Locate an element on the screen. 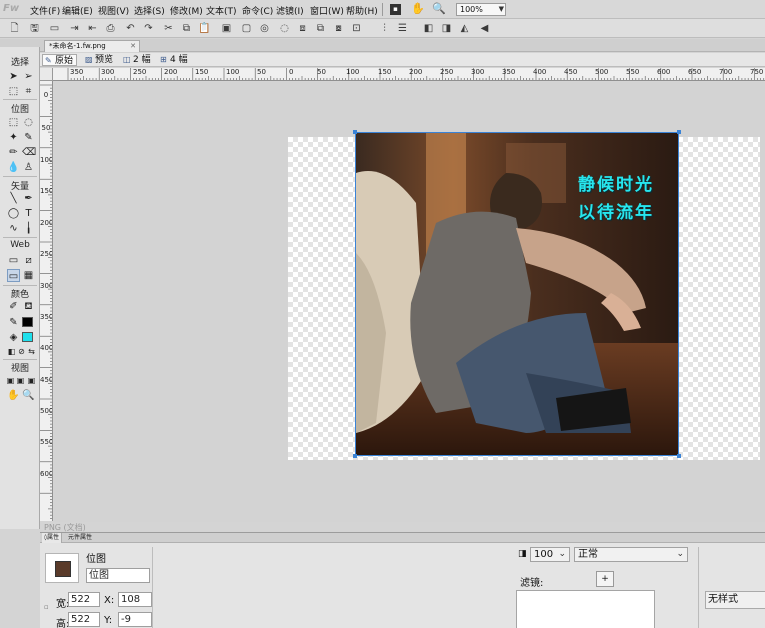 The height and width of the screenshot is (628, 765). scale-tool-icon: ⬚ is located at coordinates (13, 91).